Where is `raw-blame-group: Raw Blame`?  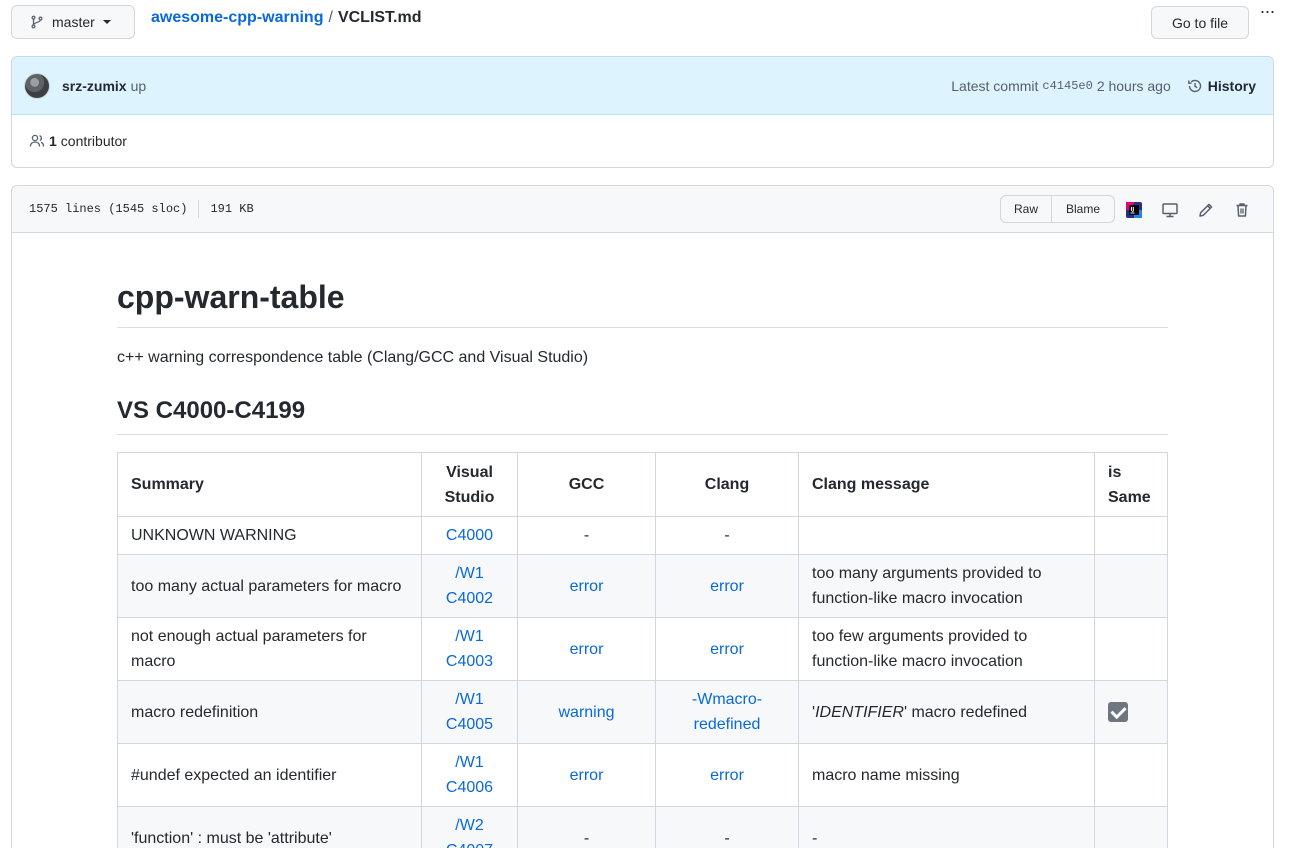
raw-blame-group: Raw Blame is located at coordinates (1057, 209).